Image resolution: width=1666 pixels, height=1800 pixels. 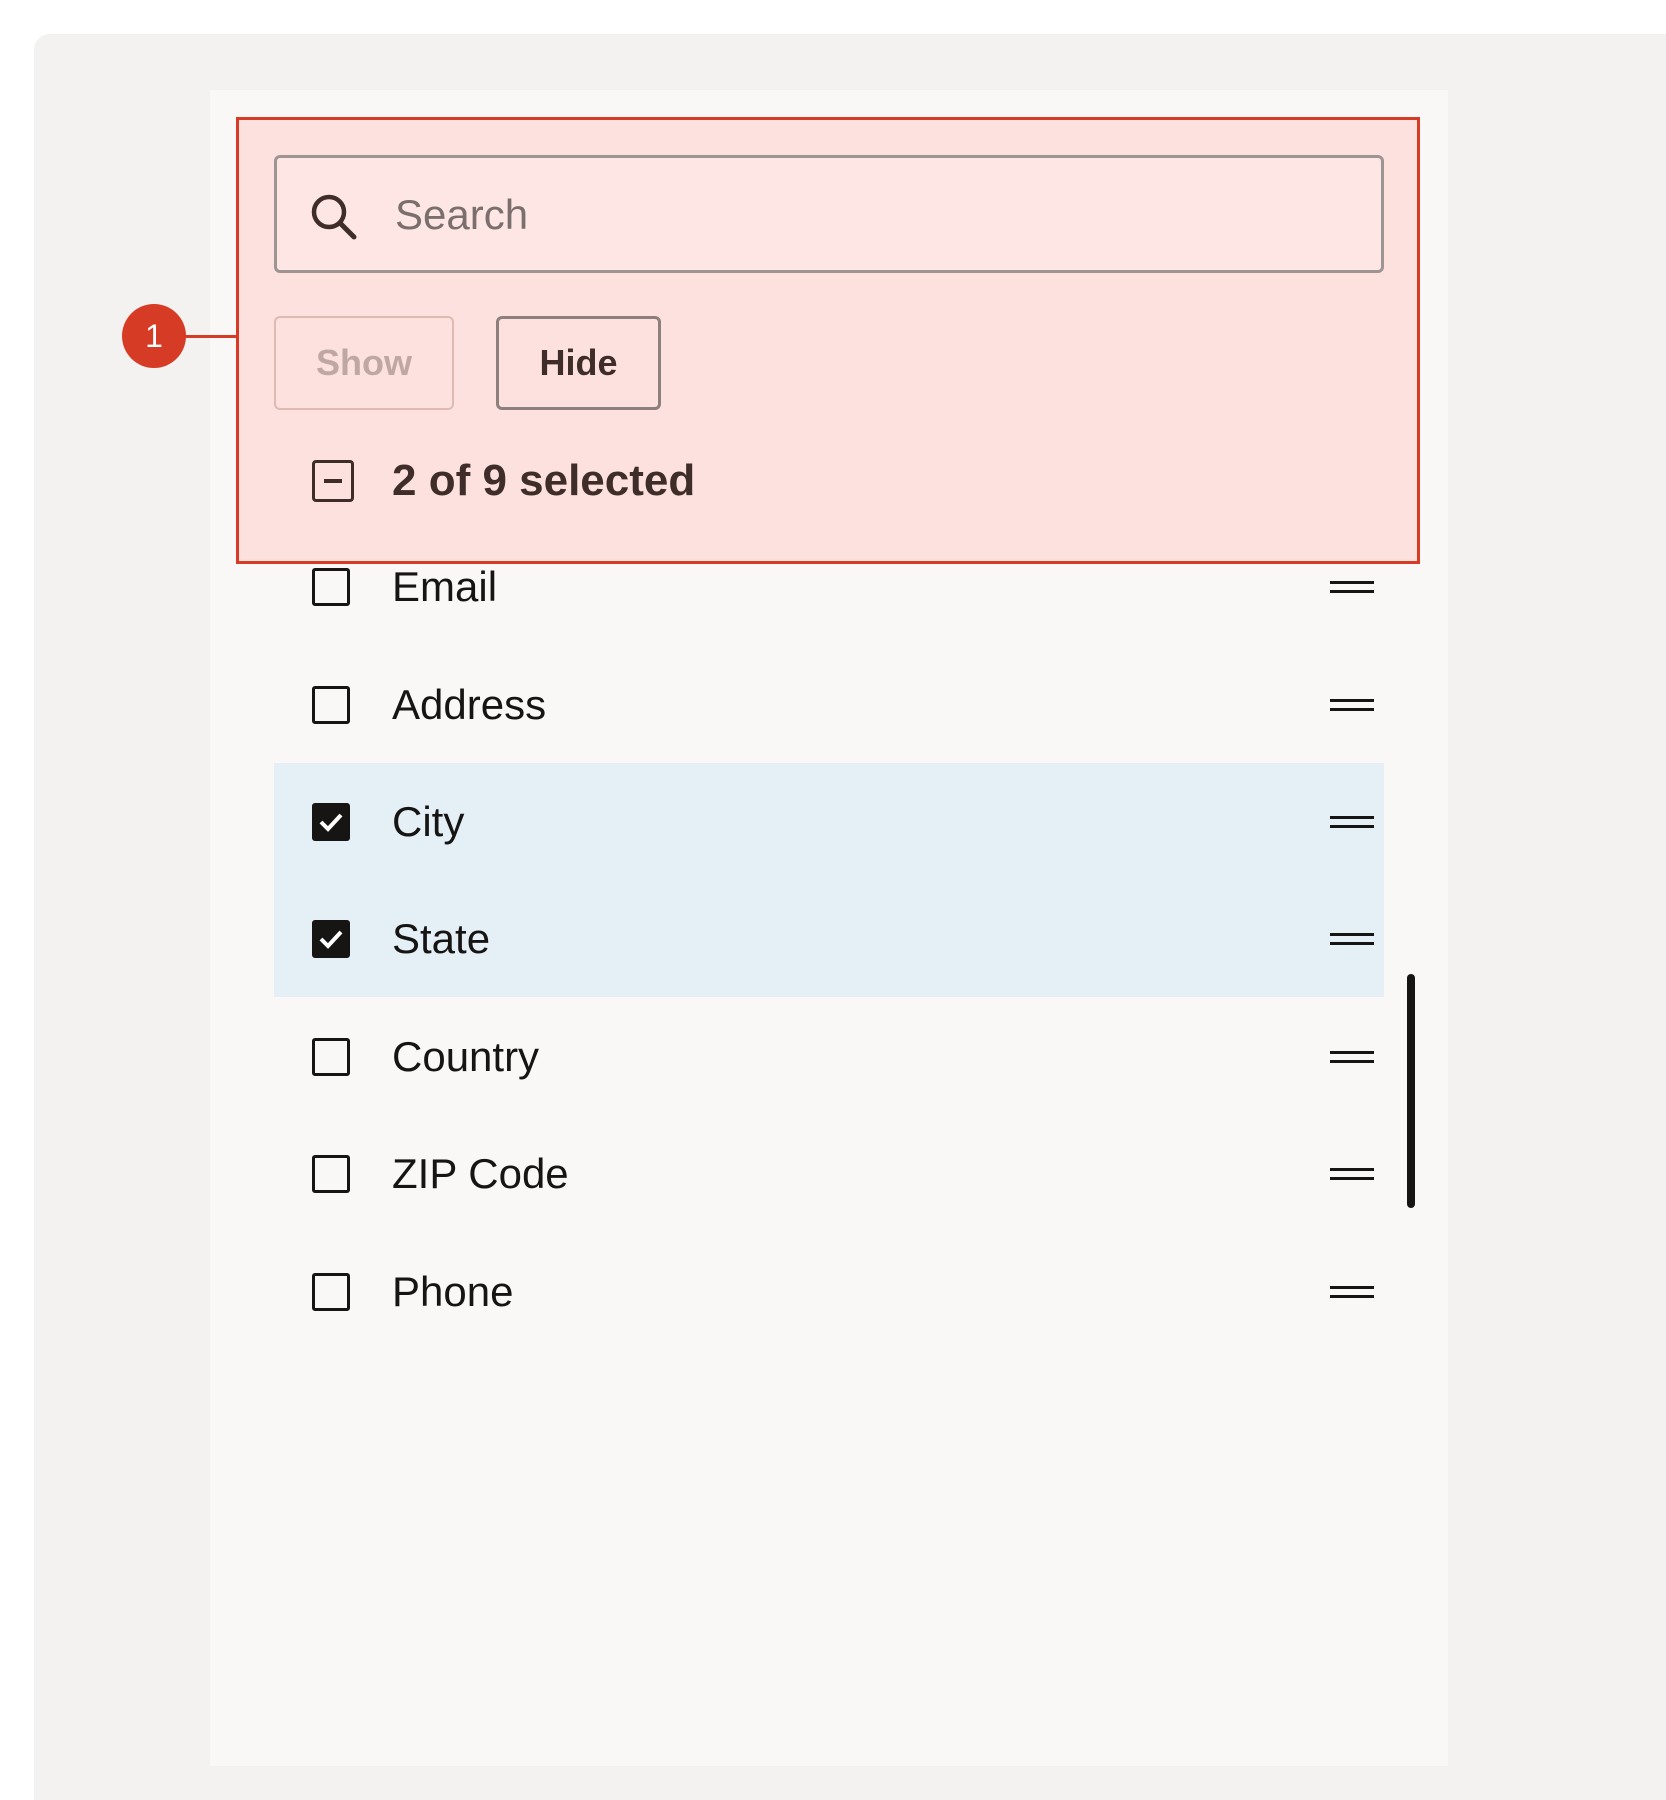 I want to click on select-all-checkbox, so click(x=333, y=481).